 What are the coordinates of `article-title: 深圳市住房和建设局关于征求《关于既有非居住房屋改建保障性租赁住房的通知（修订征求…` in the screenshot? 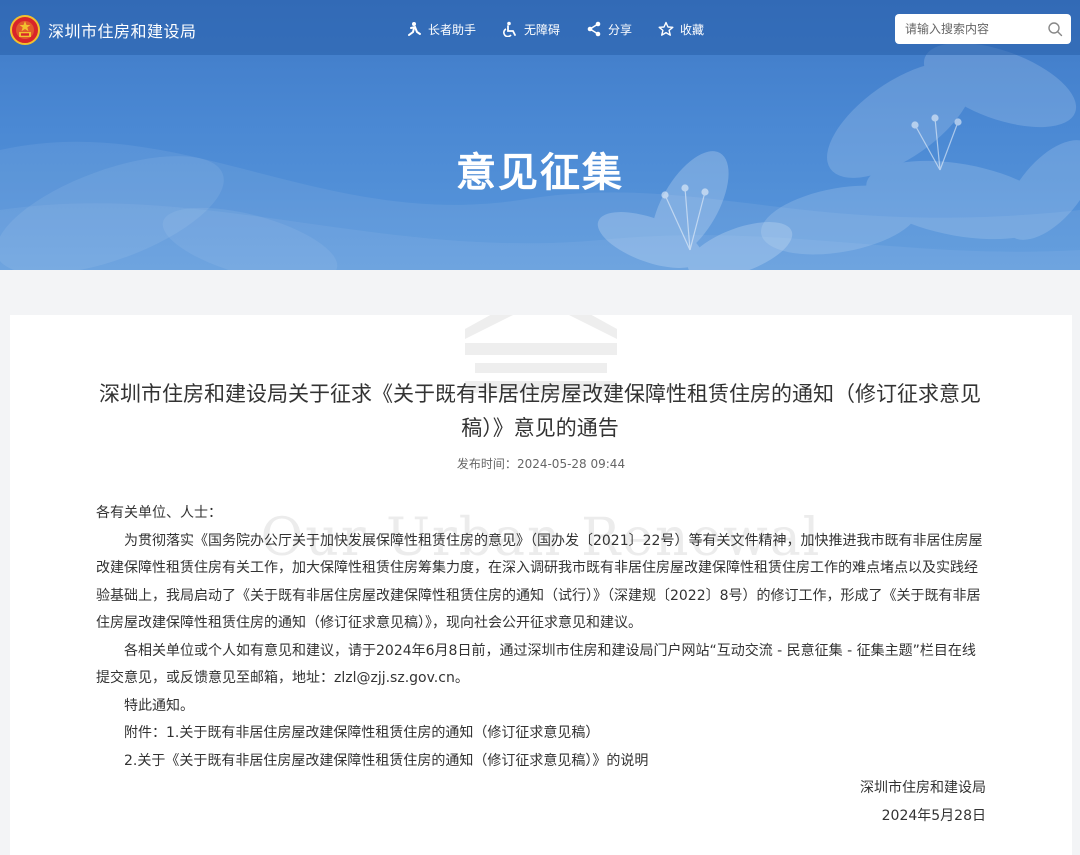 It's located at (540, 411).